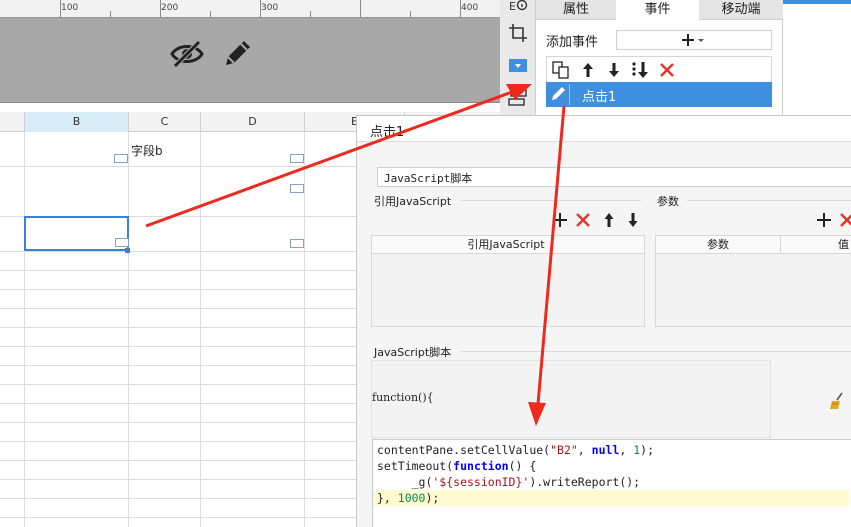 Image resolution: width=851 pixels, height=527 pixels. Describe the element at coordinates (585, 482) in the screenshot. I see `code-token: ).writeReport();` at that location.